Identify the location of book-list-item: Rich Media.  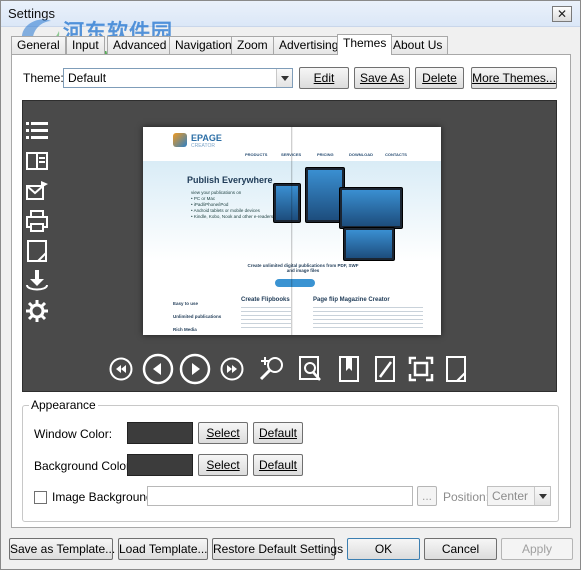
(185, 329).